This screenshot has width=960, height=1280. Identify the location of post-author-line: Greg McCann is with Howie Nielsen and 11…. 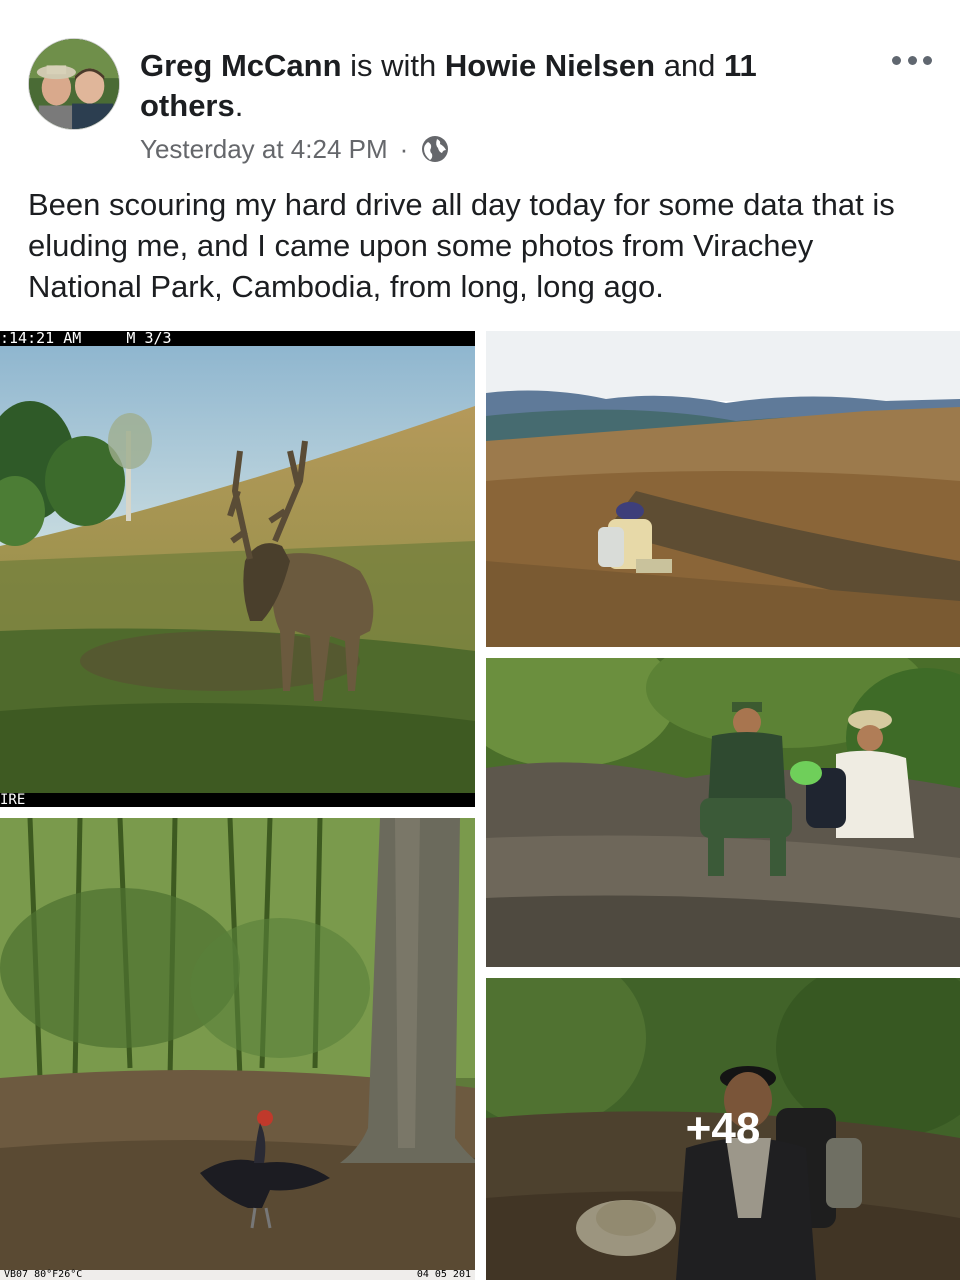
(490, 86).